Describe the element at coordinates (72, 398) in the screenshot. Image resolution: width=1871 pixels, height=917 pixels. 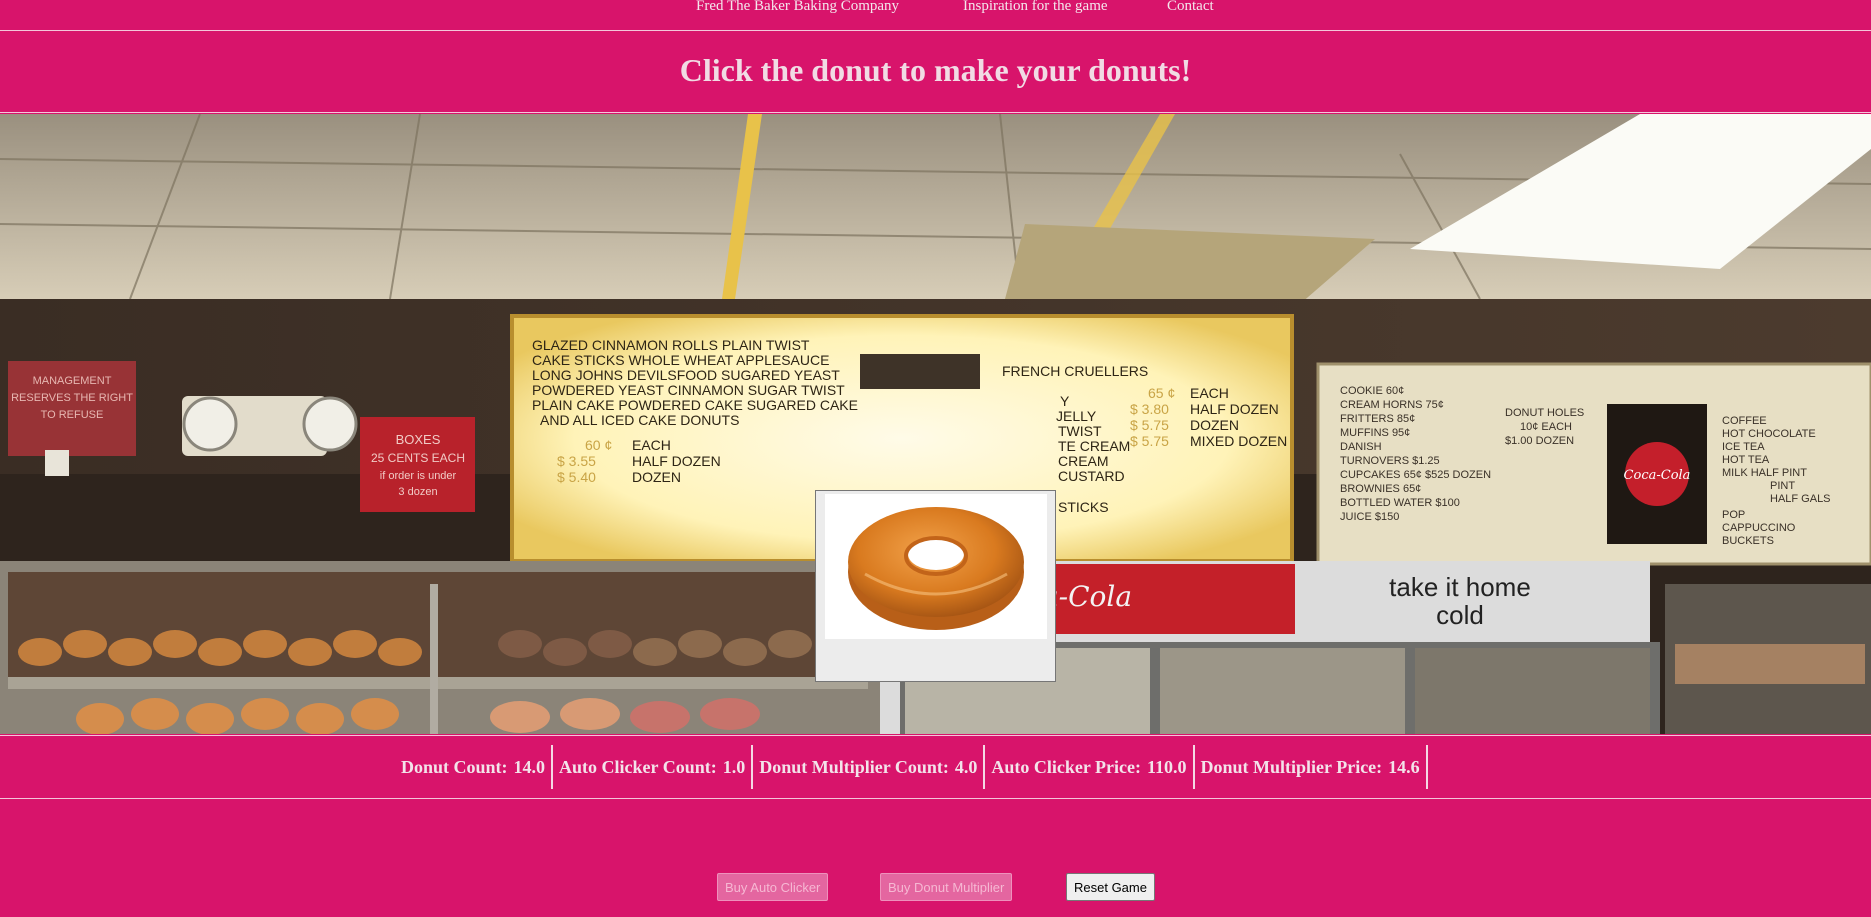
I see `svg-text: RESERVES THE RIGHT` at that location.